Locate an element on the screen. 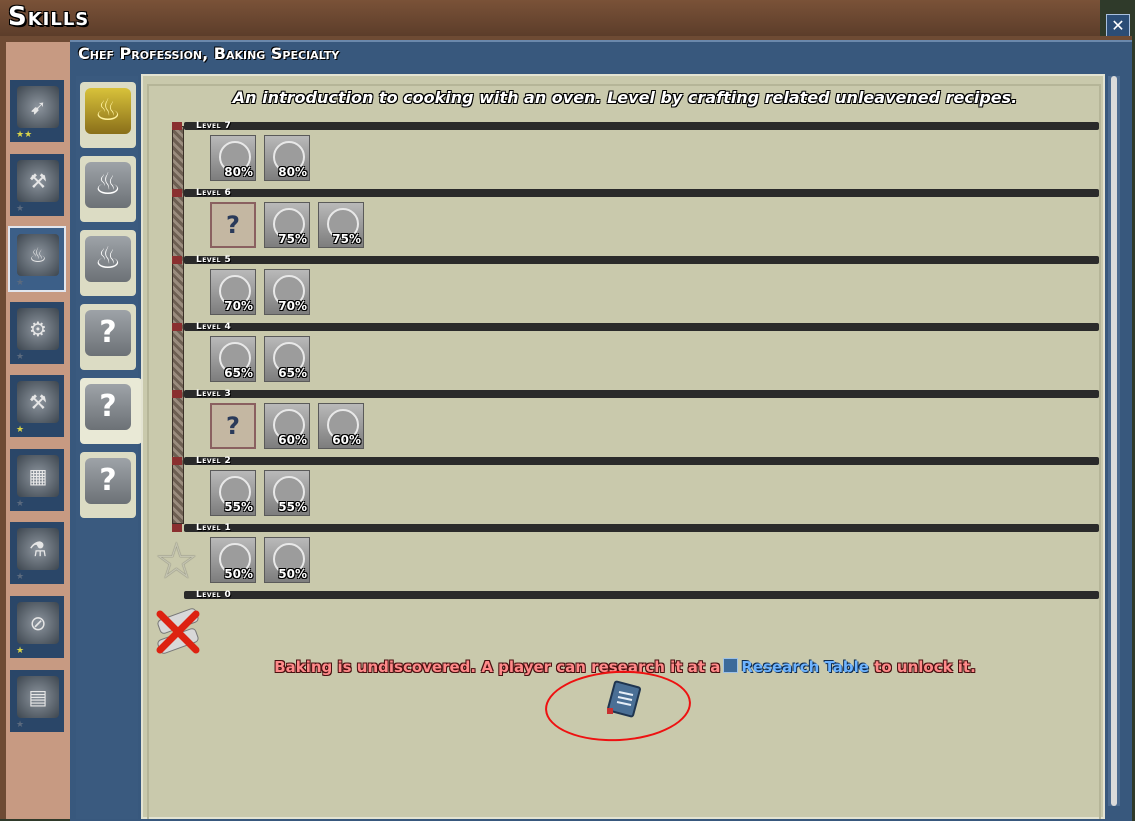 The height and width of the screenshot is (821, 1135). sidebar-item-smelter: ⚗ ★ is located at coordinates (37, 553).